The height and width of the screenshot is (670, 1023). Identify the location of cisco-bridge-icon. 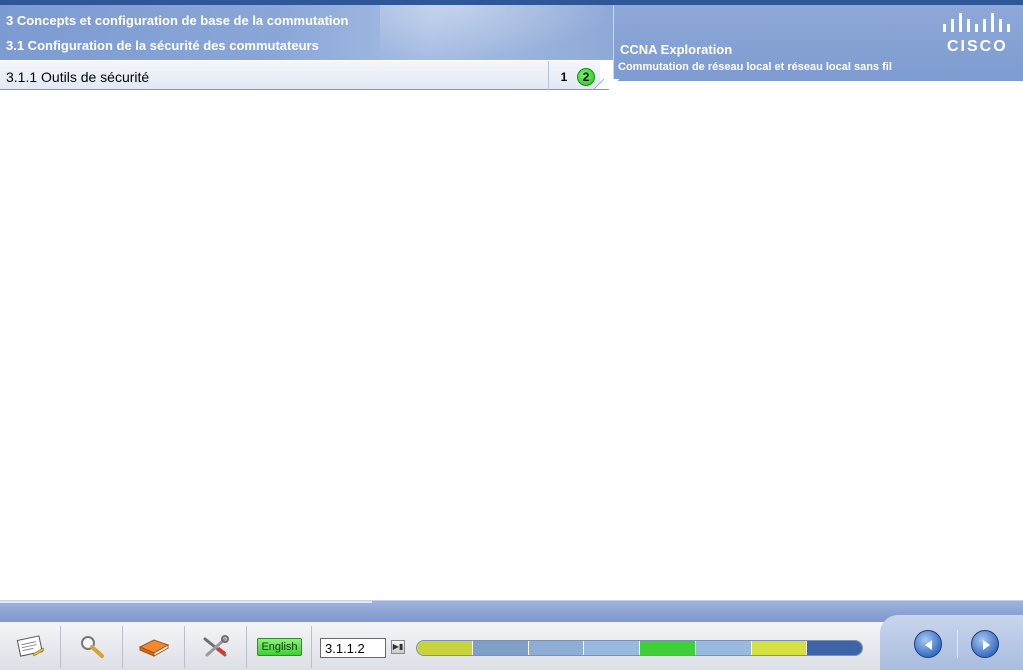
(976, 22).